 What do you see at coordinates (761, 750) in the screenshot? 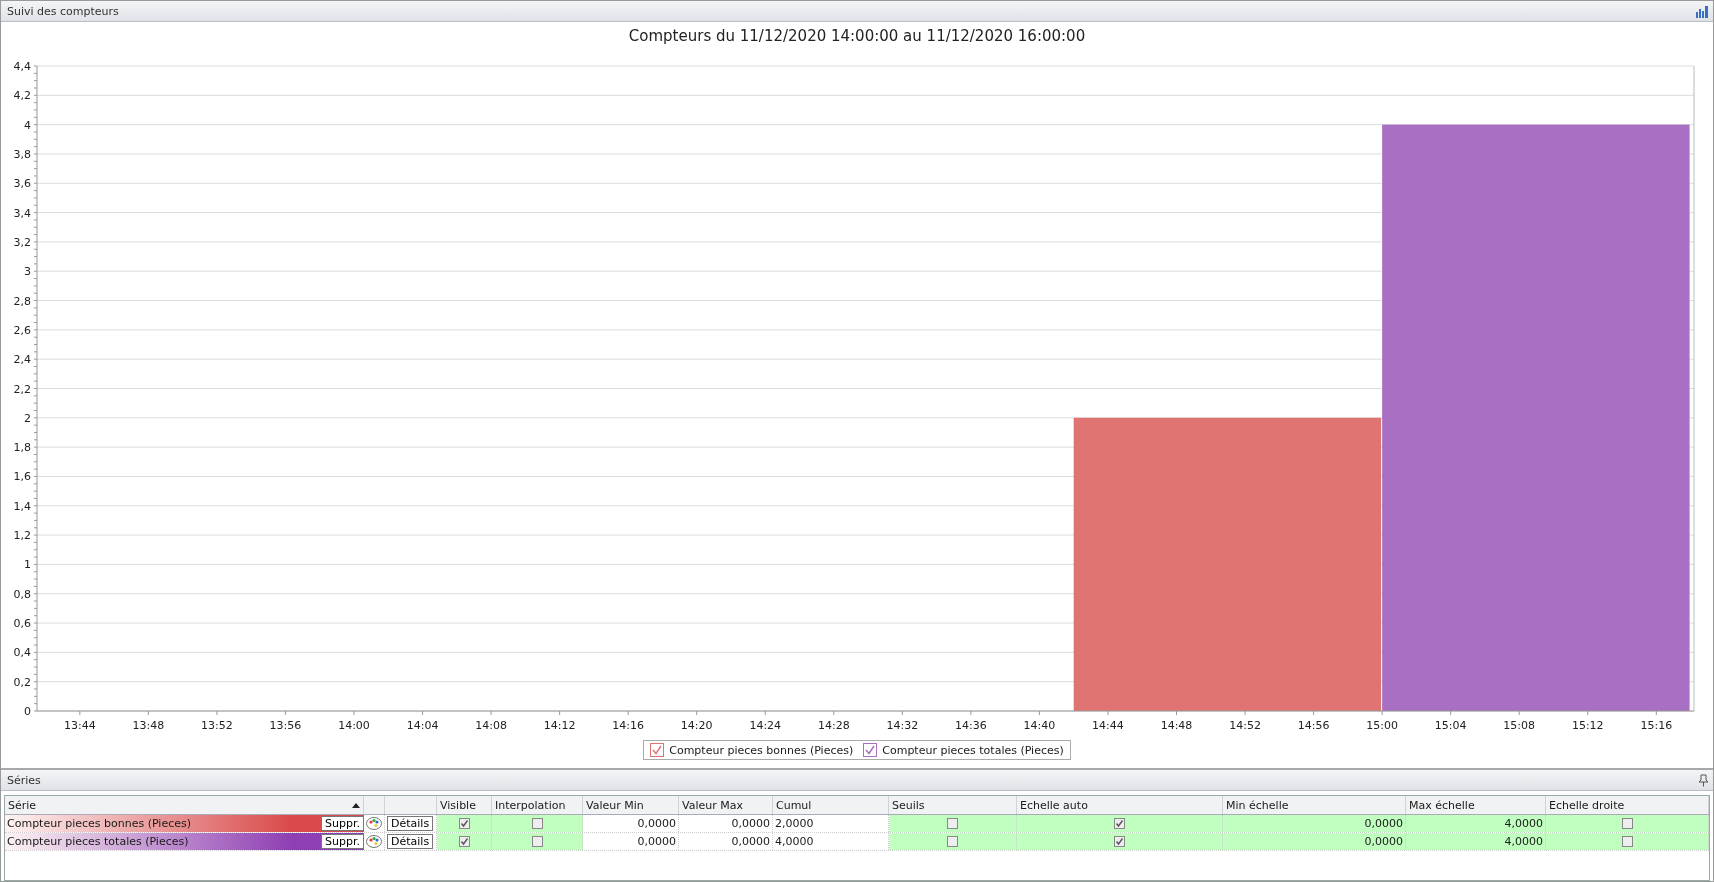
I see `legend-label: Compteur pieces bonnes (Pieces)` at bounding box center [761, 750].